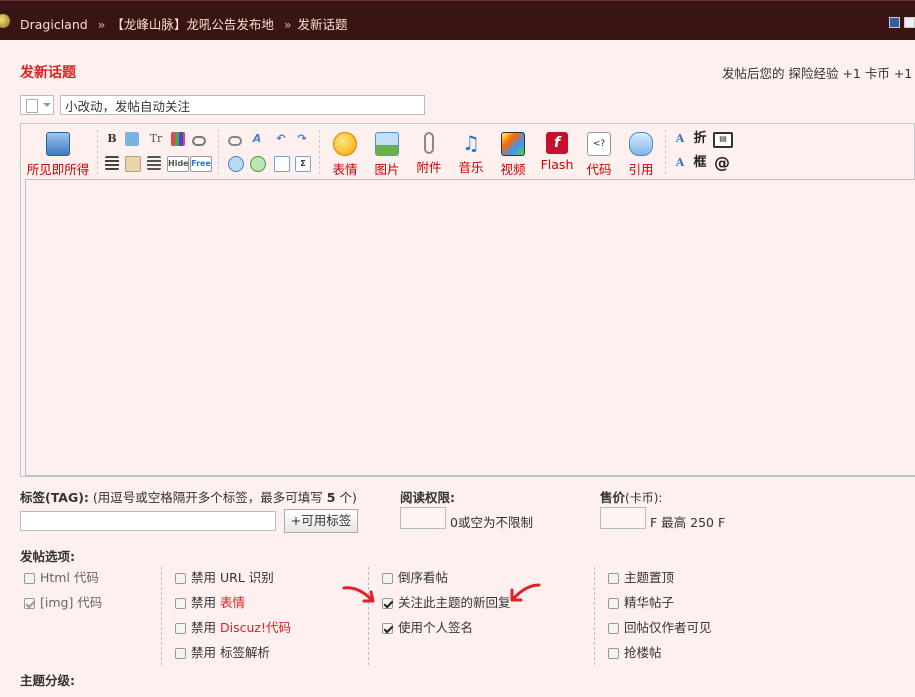  What do you see at coordinates (387, 578) in the screenshot?
I see `reverse-order-checkbox` at bounding box center [387, 578].